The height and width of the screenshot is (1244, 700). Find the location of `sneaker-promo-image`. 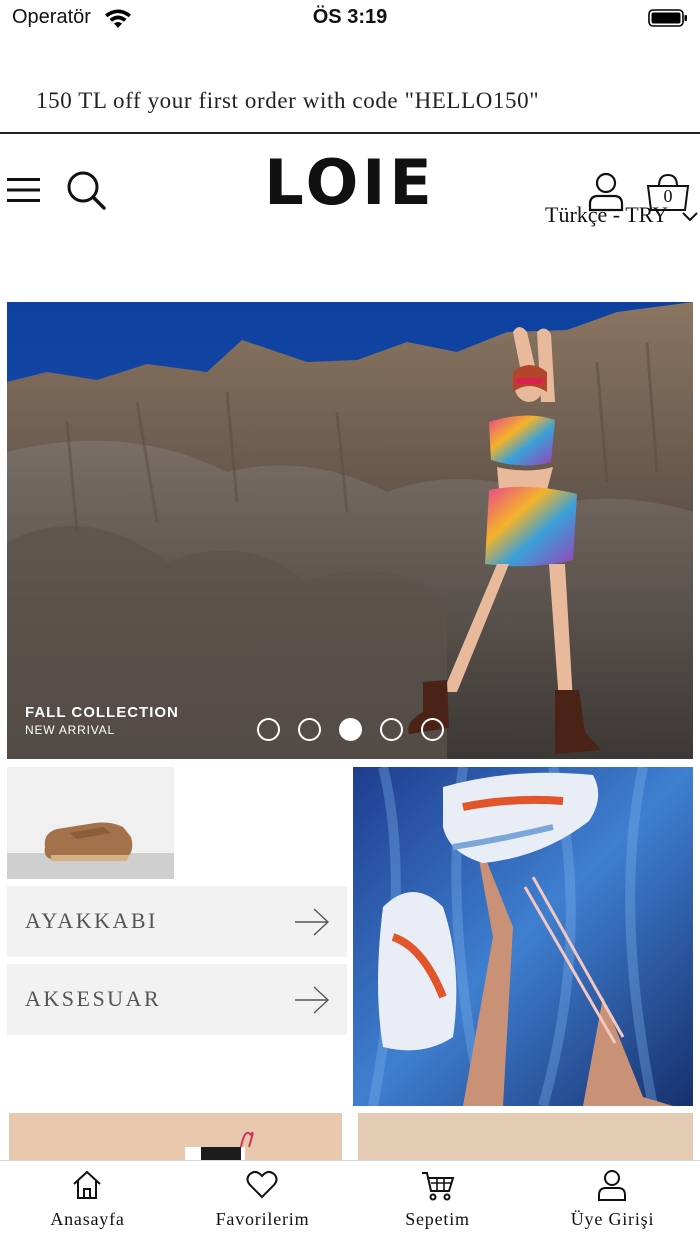

sneaker-promo-image is located at coordinates (523, 936).